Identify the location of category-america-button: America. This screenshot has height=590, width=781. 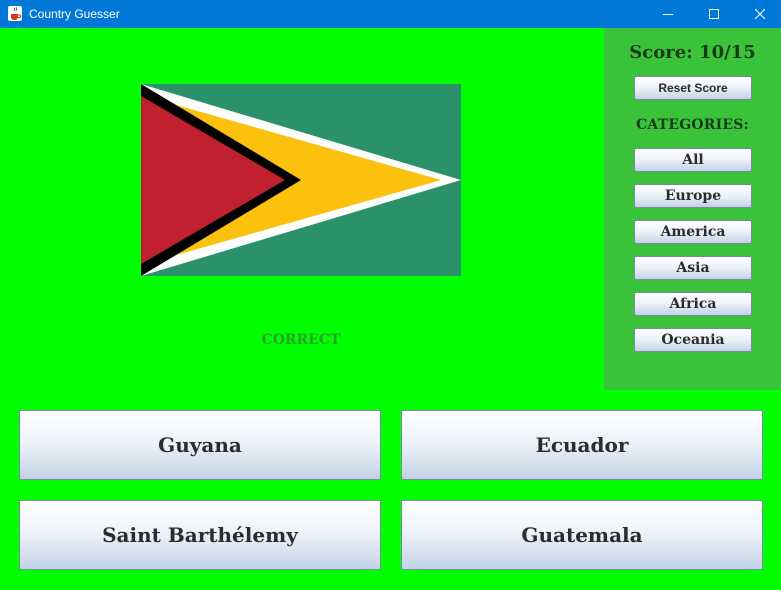
(693, 232).